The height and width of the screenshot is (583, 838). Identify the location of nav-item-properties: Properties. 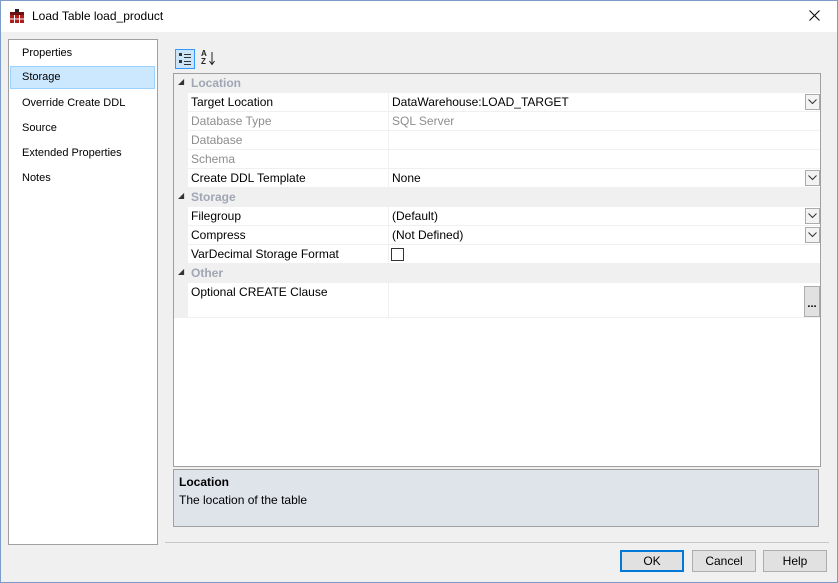
(82, 53).